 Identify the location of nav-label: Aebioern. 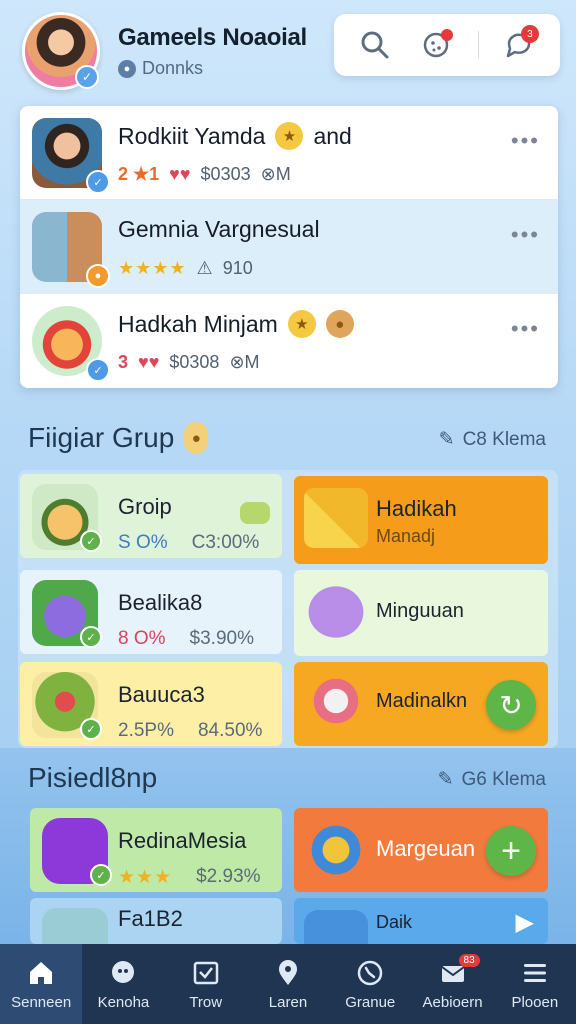
(452, 1002).